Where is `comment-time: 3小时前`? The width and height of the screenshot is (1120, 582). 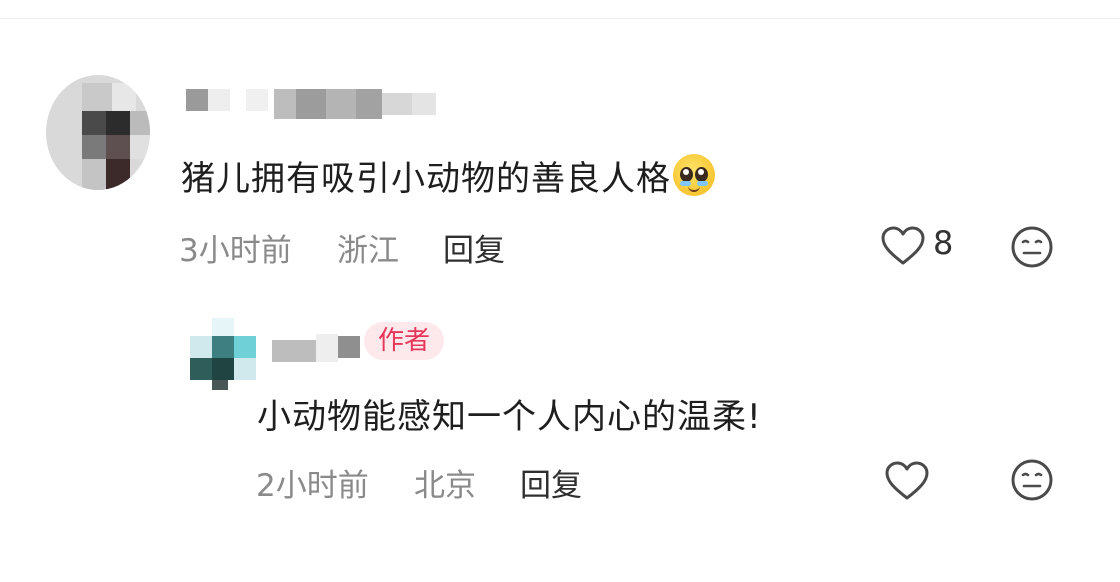
comment-time: 3小时前 is located at coordinates (235, 251).